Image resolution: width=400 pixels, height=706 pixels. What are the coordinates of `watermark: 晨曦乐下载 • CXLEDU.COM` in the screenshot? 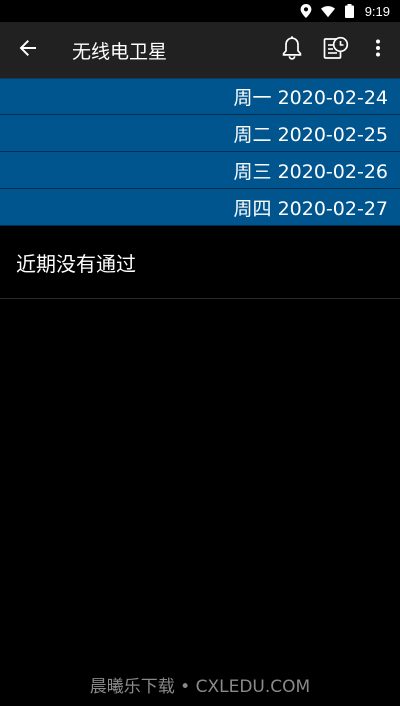 It's located at (200, 687).